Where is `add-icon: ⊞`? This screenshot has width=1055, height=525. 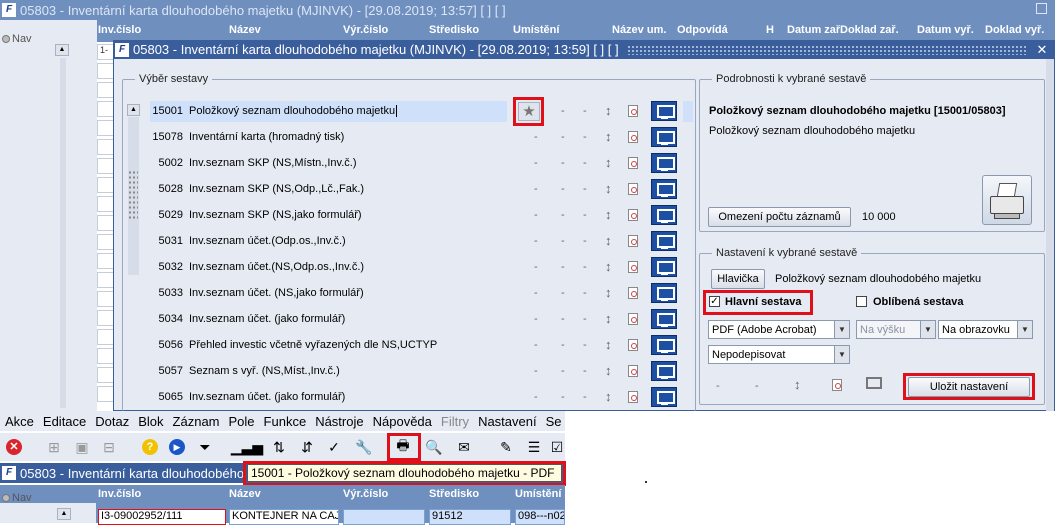
add-icon: ⊞ is located at coordinates (54, 447).